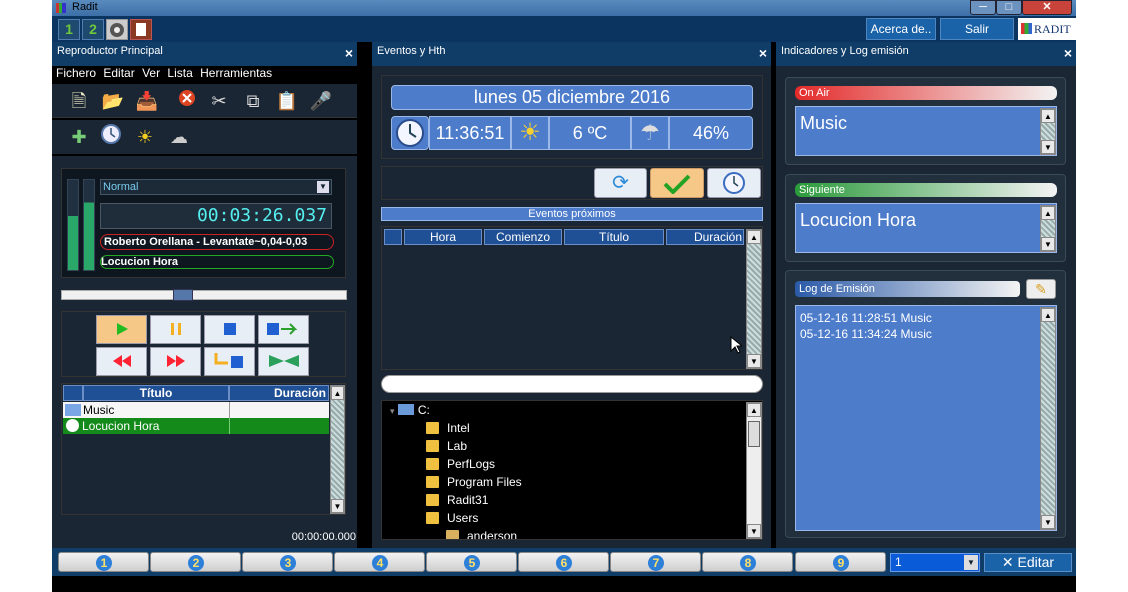  I want to click on next-value: Locucion Hora, so click(858, 220).